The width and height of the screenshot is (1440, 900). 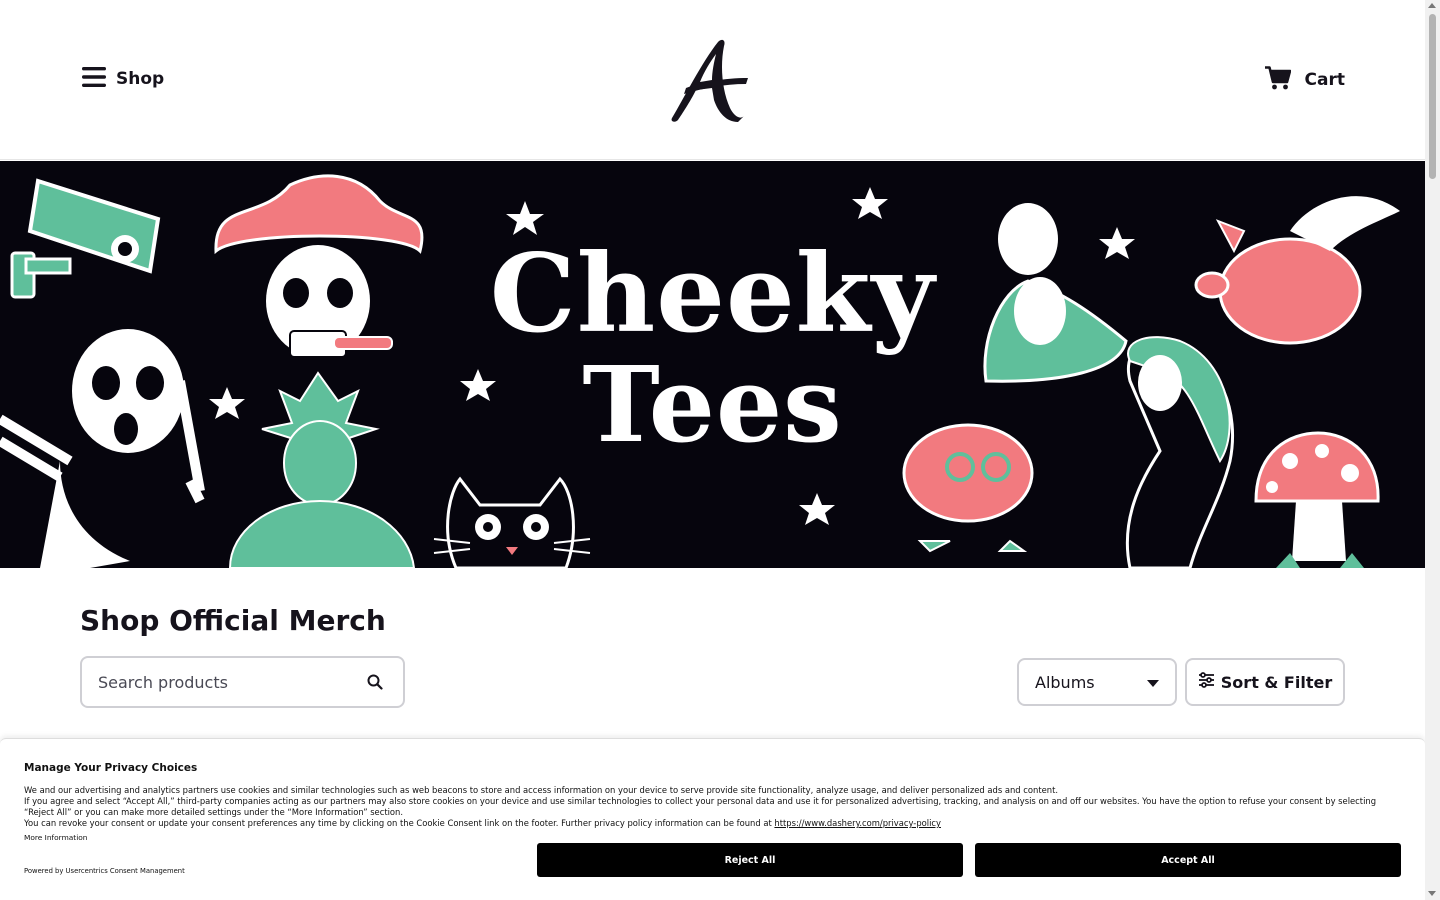 What do you see at coordinates (55, 837) in the screenshot?
I see `more-information-link: More Information` at bounding box center [55, 837].